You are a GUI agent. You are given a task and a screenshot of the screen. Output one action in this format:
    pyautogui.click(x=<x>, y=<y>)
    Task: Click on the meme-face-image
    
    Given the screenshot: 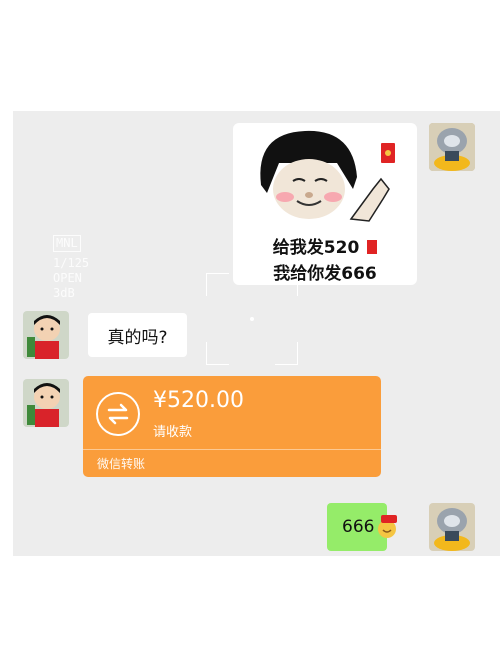 What is the action you would take?
    pyautogui.click(x=327, y=176)
    